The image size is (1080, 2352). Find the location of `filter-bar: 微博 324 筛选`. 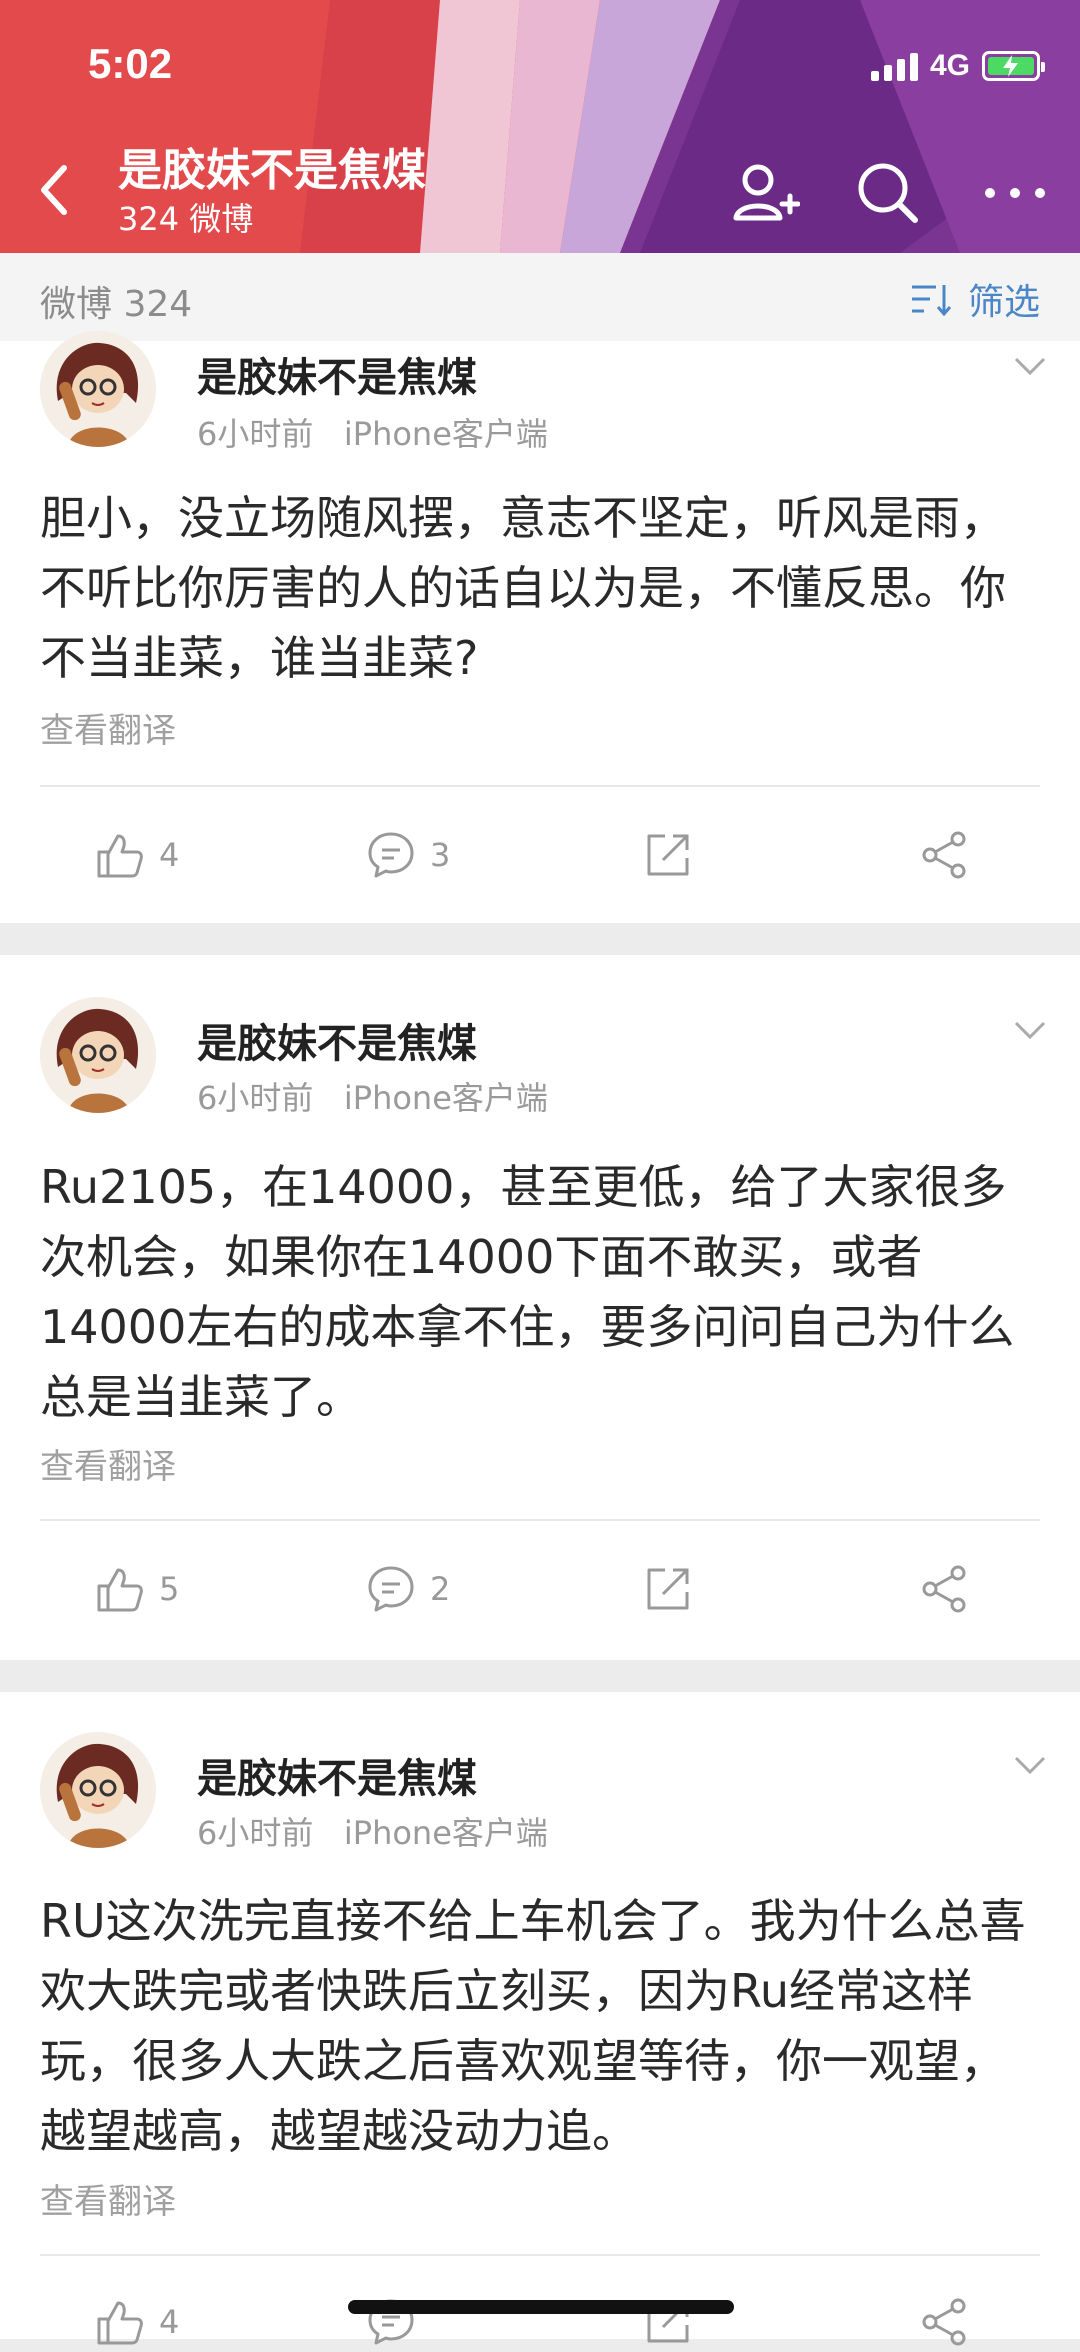

filter-bar: 微博 324 筛选 is located at coordinates (540, 297).